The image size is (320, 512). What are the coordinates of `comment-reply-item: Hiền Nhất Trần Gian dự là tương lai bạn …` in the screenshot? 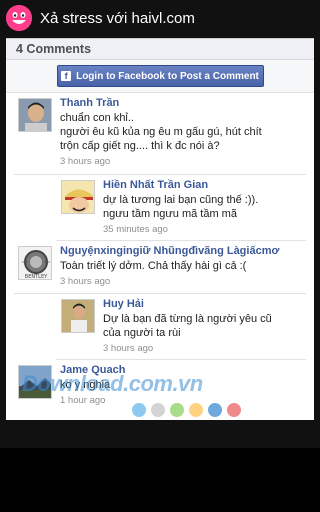 It's located at (160, 207).